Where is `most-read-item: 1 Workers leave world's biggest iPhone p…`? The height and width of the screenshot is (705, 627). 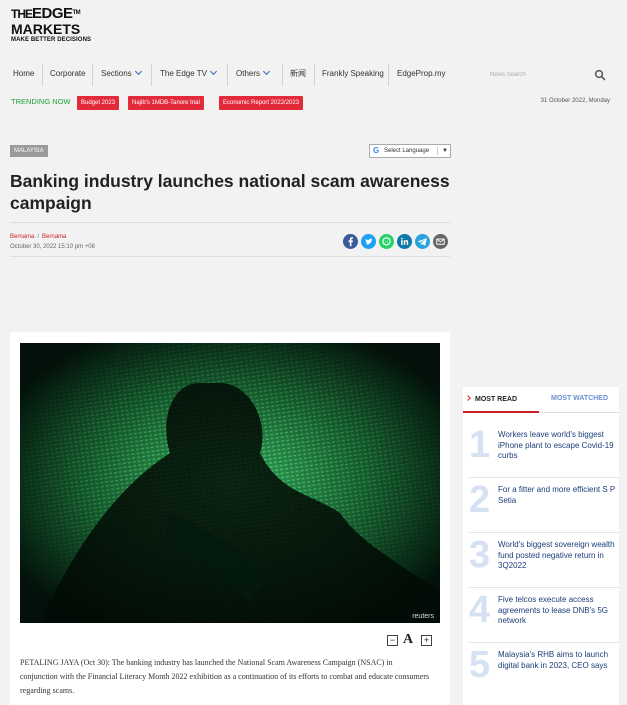 most-read-item: 1 Workers leave world's biggest iPhone p… is located at coordinates (544, 450).